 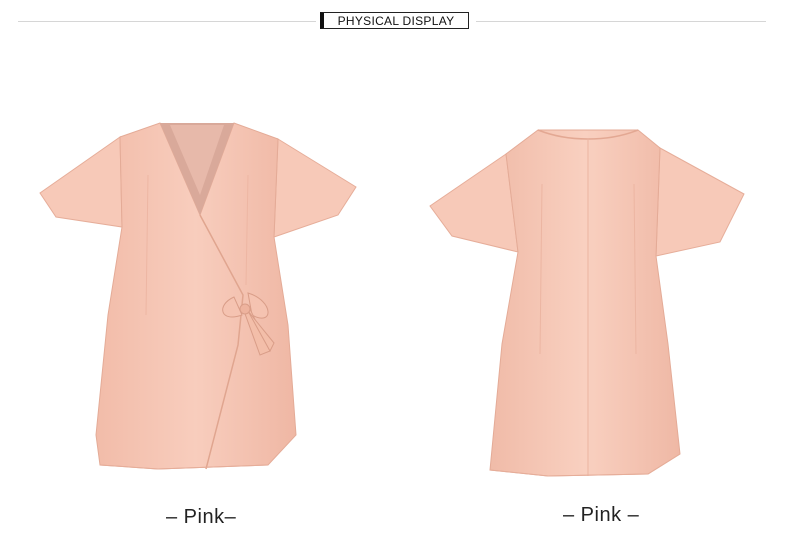 I want to click on caption-front: – Pink–, so click(x=201, y=517).